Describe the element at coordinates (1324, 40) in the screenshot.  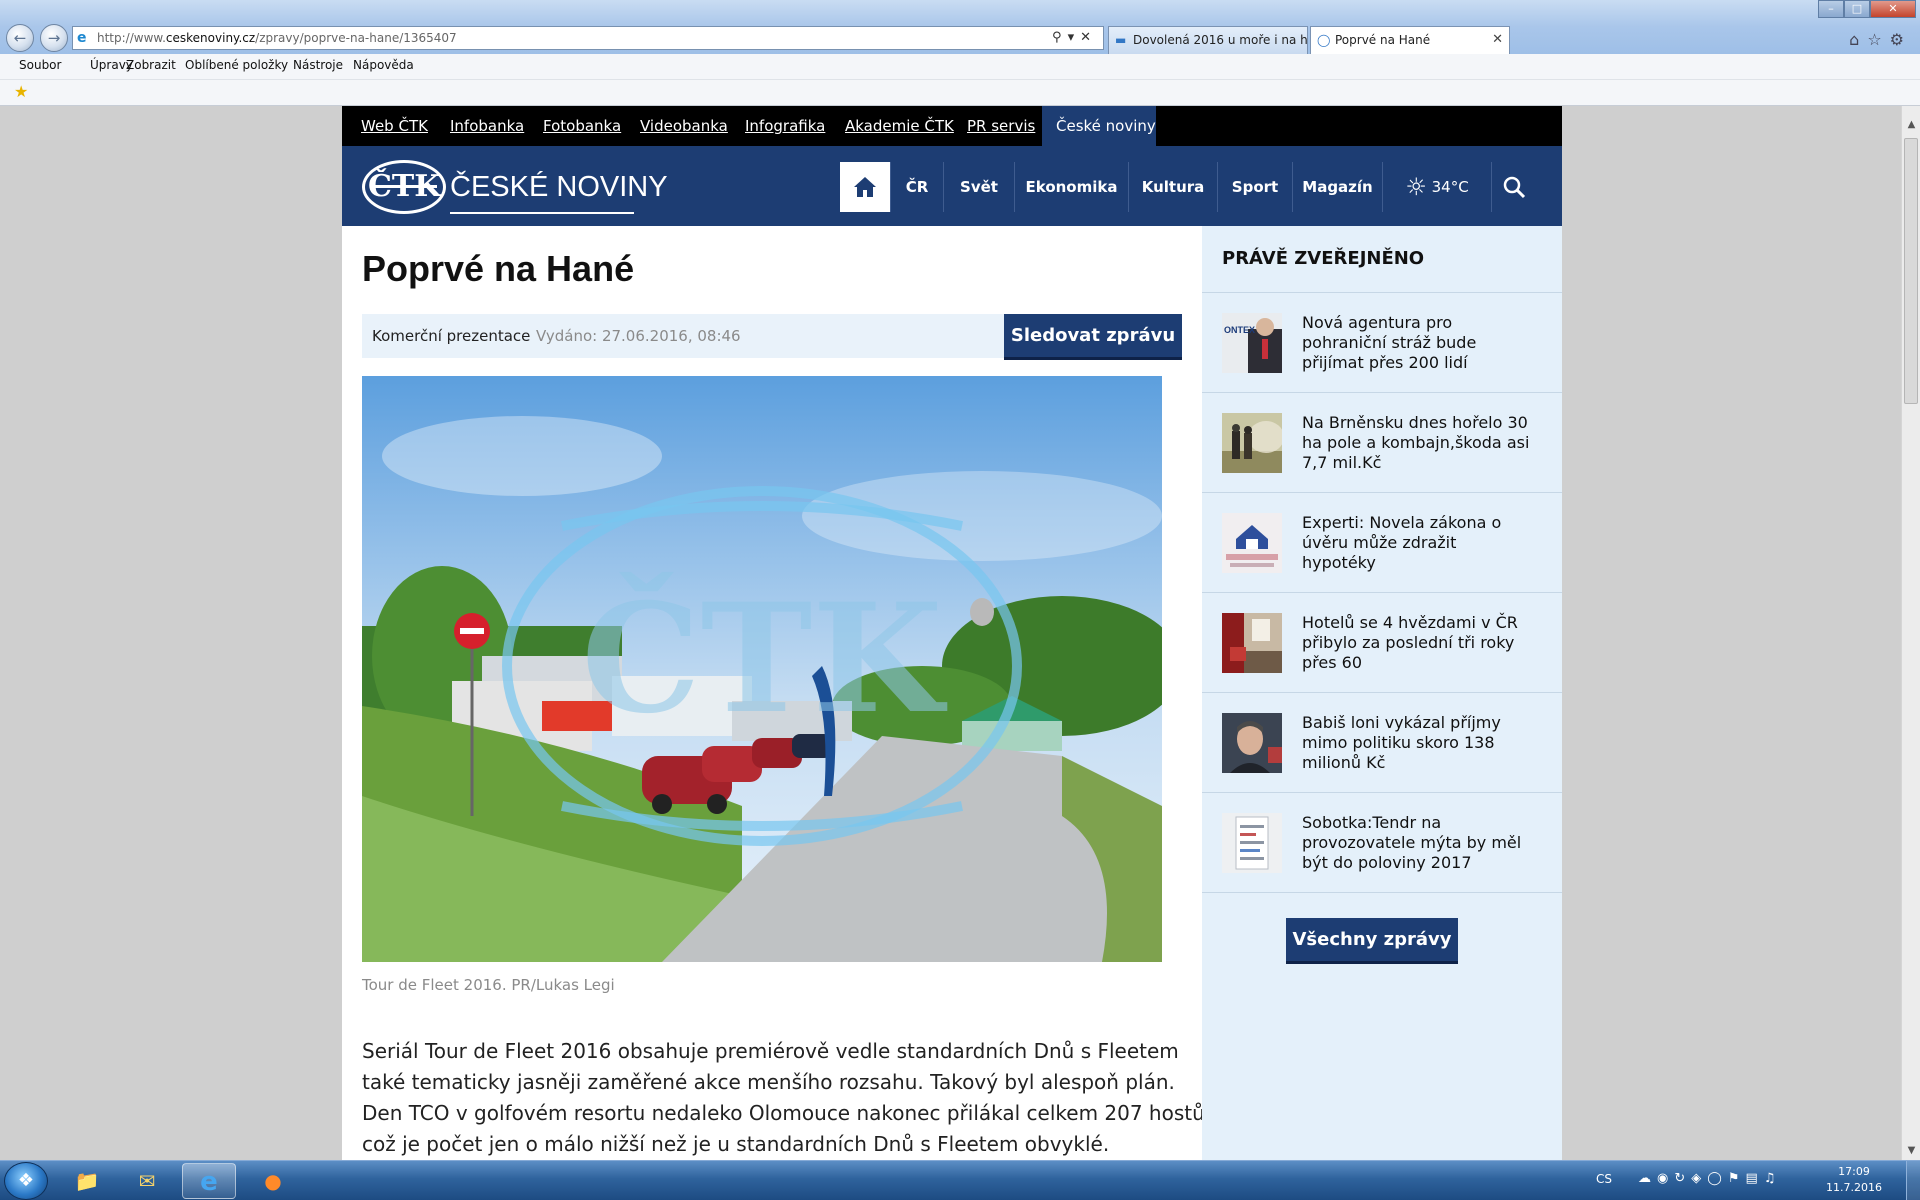
I see `loading-icon: ◯` at that location.